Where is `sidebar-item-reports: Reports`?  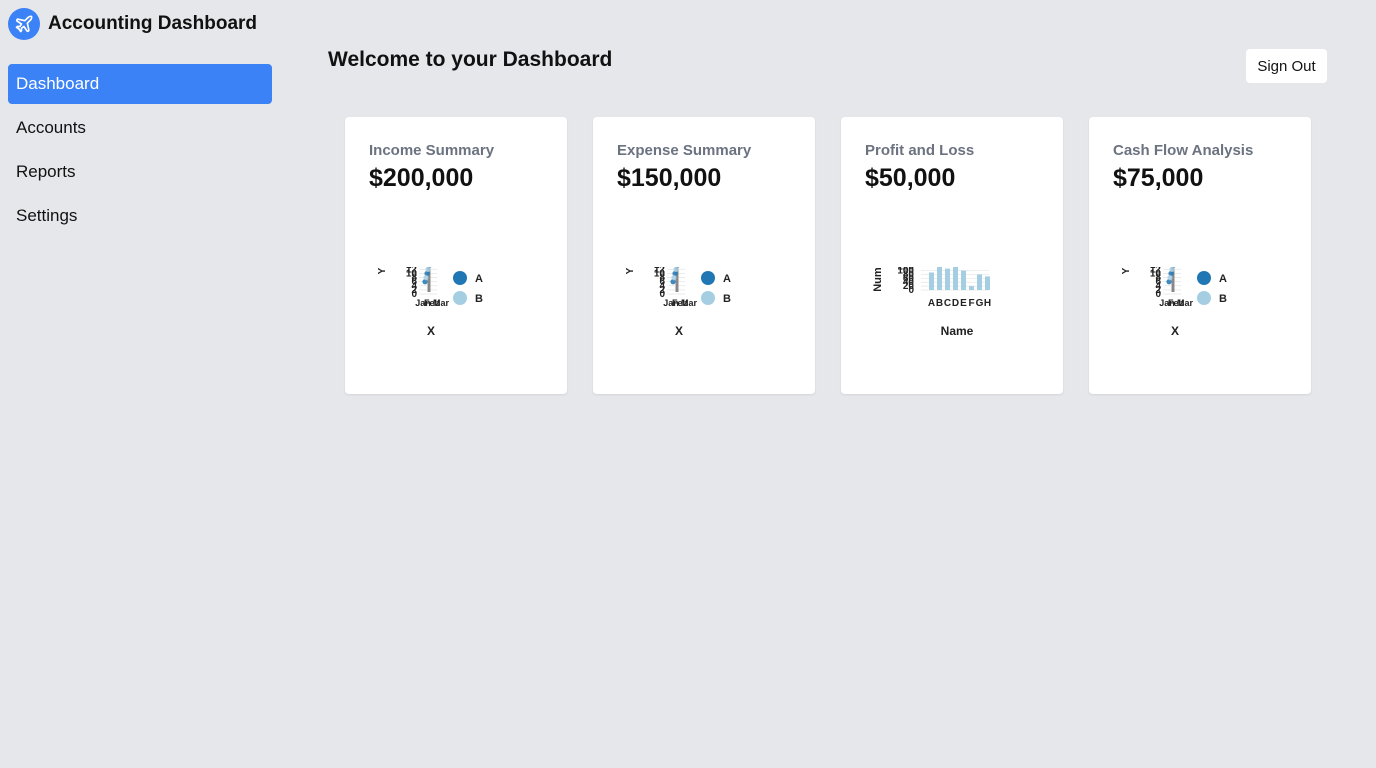
sidebar-item-reports: Reports is located at coordinates (140, 172).